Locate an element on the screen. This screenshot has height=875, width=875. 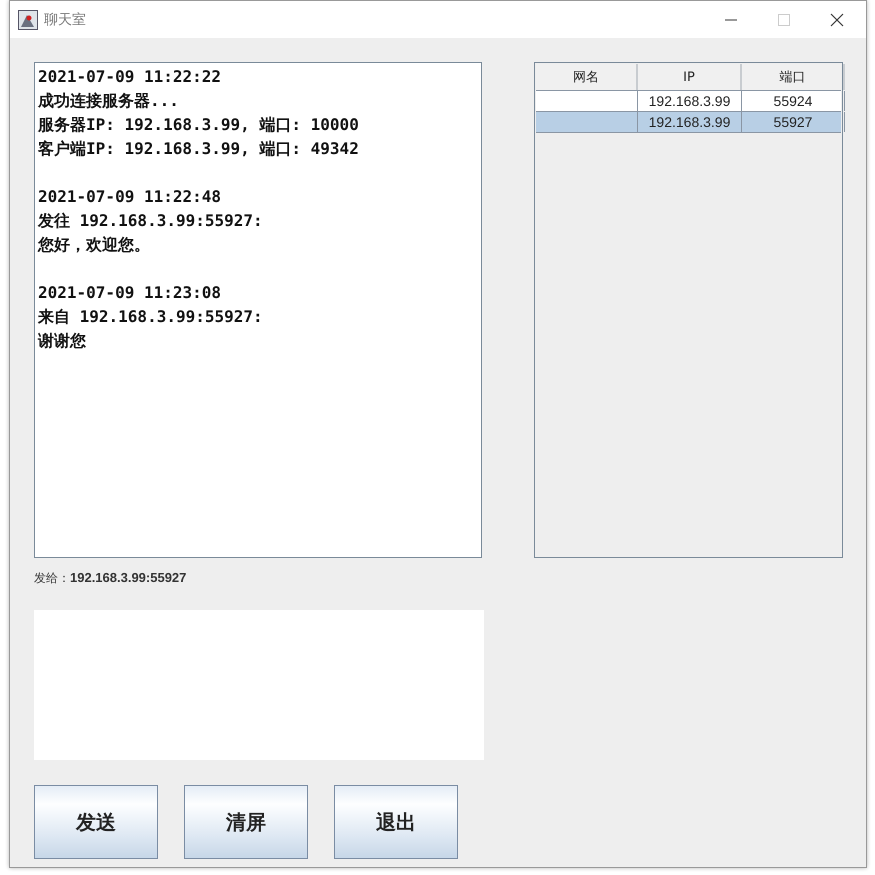
chat-line: 2021-07-09 11:23:08 is located at coordinates (130, 293).